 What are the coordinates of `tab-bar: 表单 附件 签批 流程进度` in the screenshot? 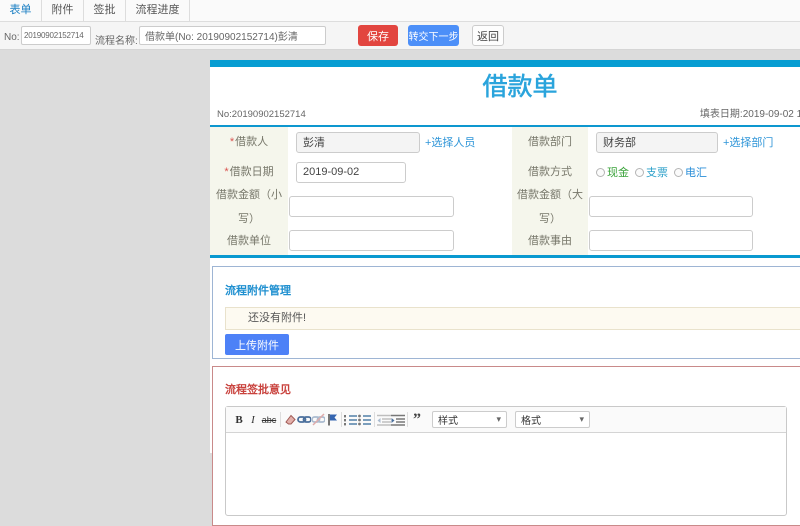 It's located at (400, 11).